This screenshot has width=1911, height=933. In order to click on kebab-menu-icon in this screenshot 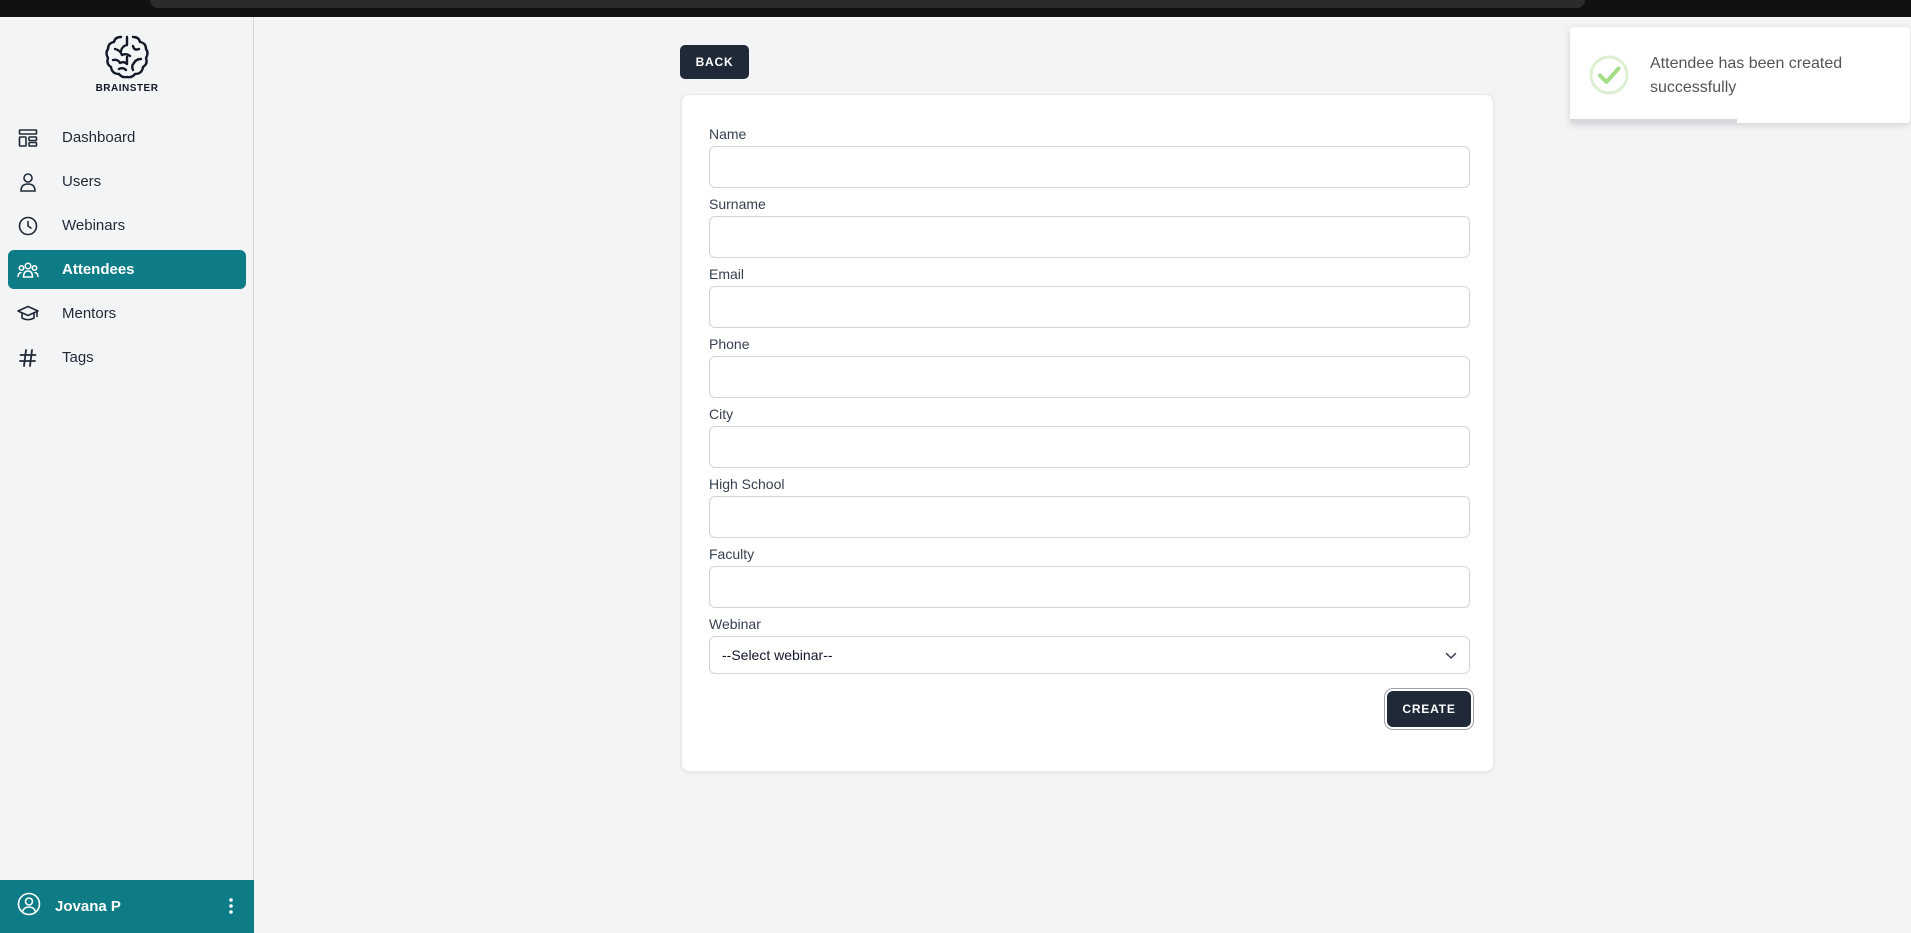, I will do `click(231, 908)`.